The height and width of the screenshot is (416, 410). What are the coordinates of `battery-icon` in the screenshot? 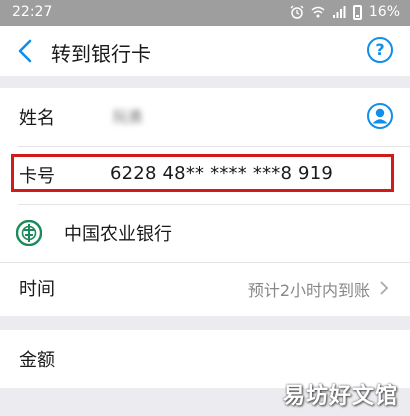 It's located at (357, 12).